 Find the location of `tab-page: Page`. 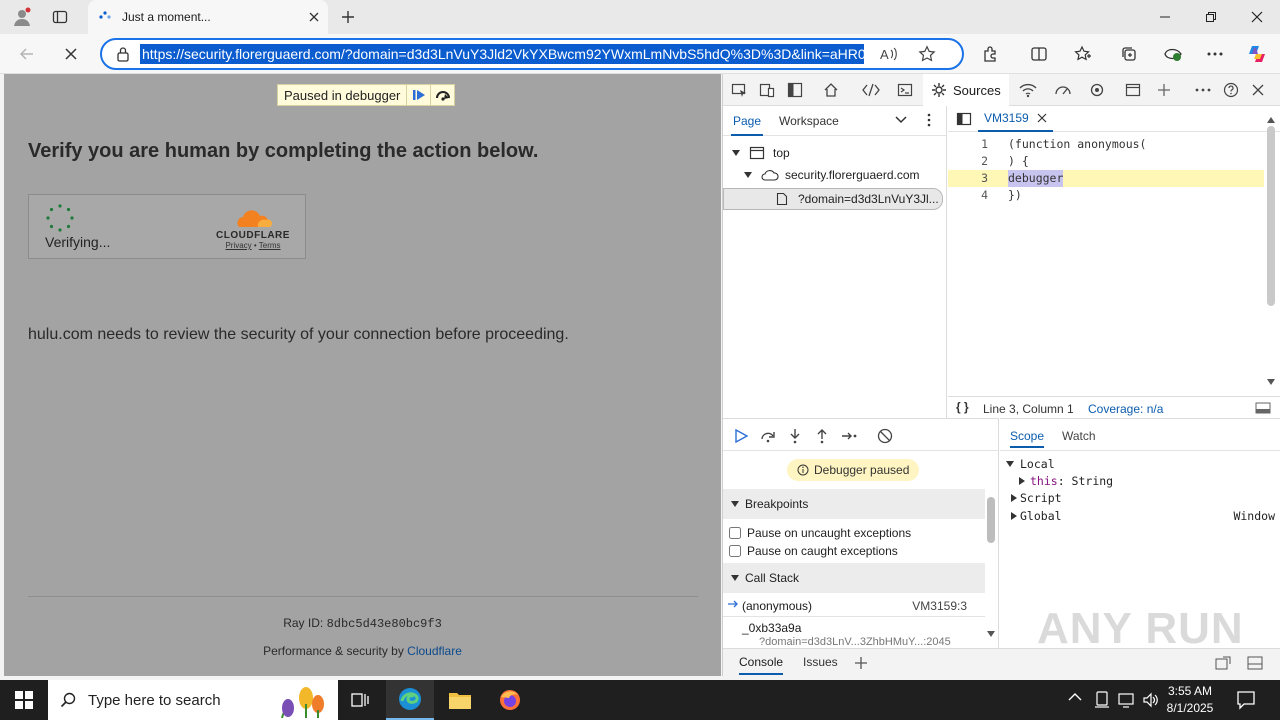

tab-page: Page is located at coordinates (747, 125).